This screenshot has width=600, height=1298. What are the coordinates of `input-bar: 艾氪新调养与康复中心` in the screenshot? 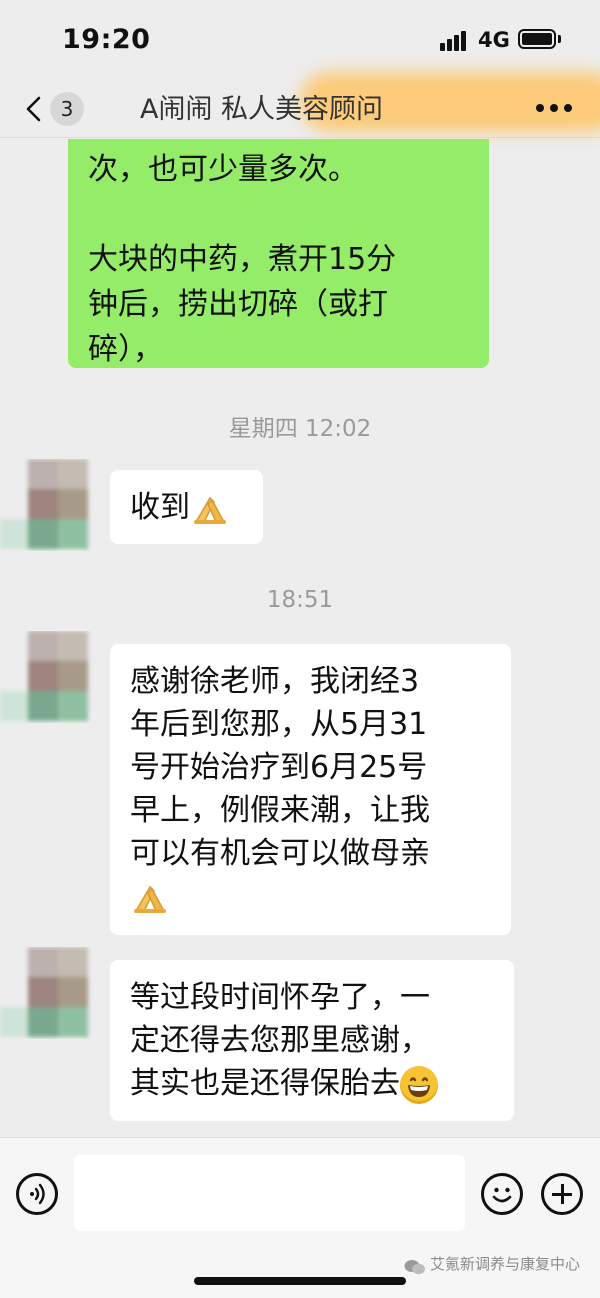 It's located at (300, 1217).